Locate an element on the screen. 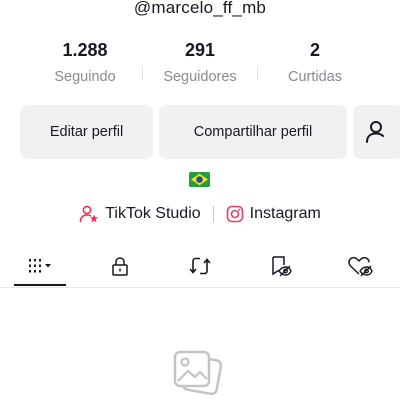  tab-private is located at coordinates (120, 266).